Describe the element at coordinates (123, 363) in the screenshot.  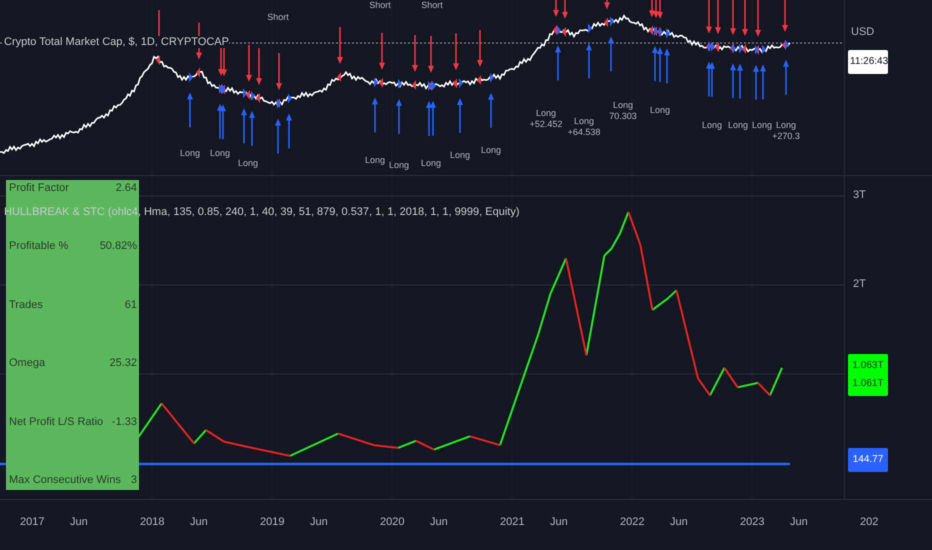
I see `stat-value: 25.32` at that location.